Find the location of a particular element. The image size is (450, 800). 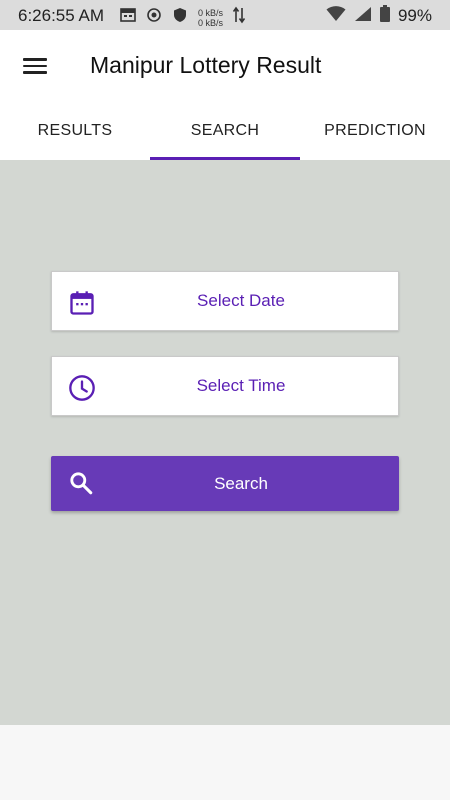

network-speed: 0 kB/s 0 kB/s is located at coordinates (210, 18).